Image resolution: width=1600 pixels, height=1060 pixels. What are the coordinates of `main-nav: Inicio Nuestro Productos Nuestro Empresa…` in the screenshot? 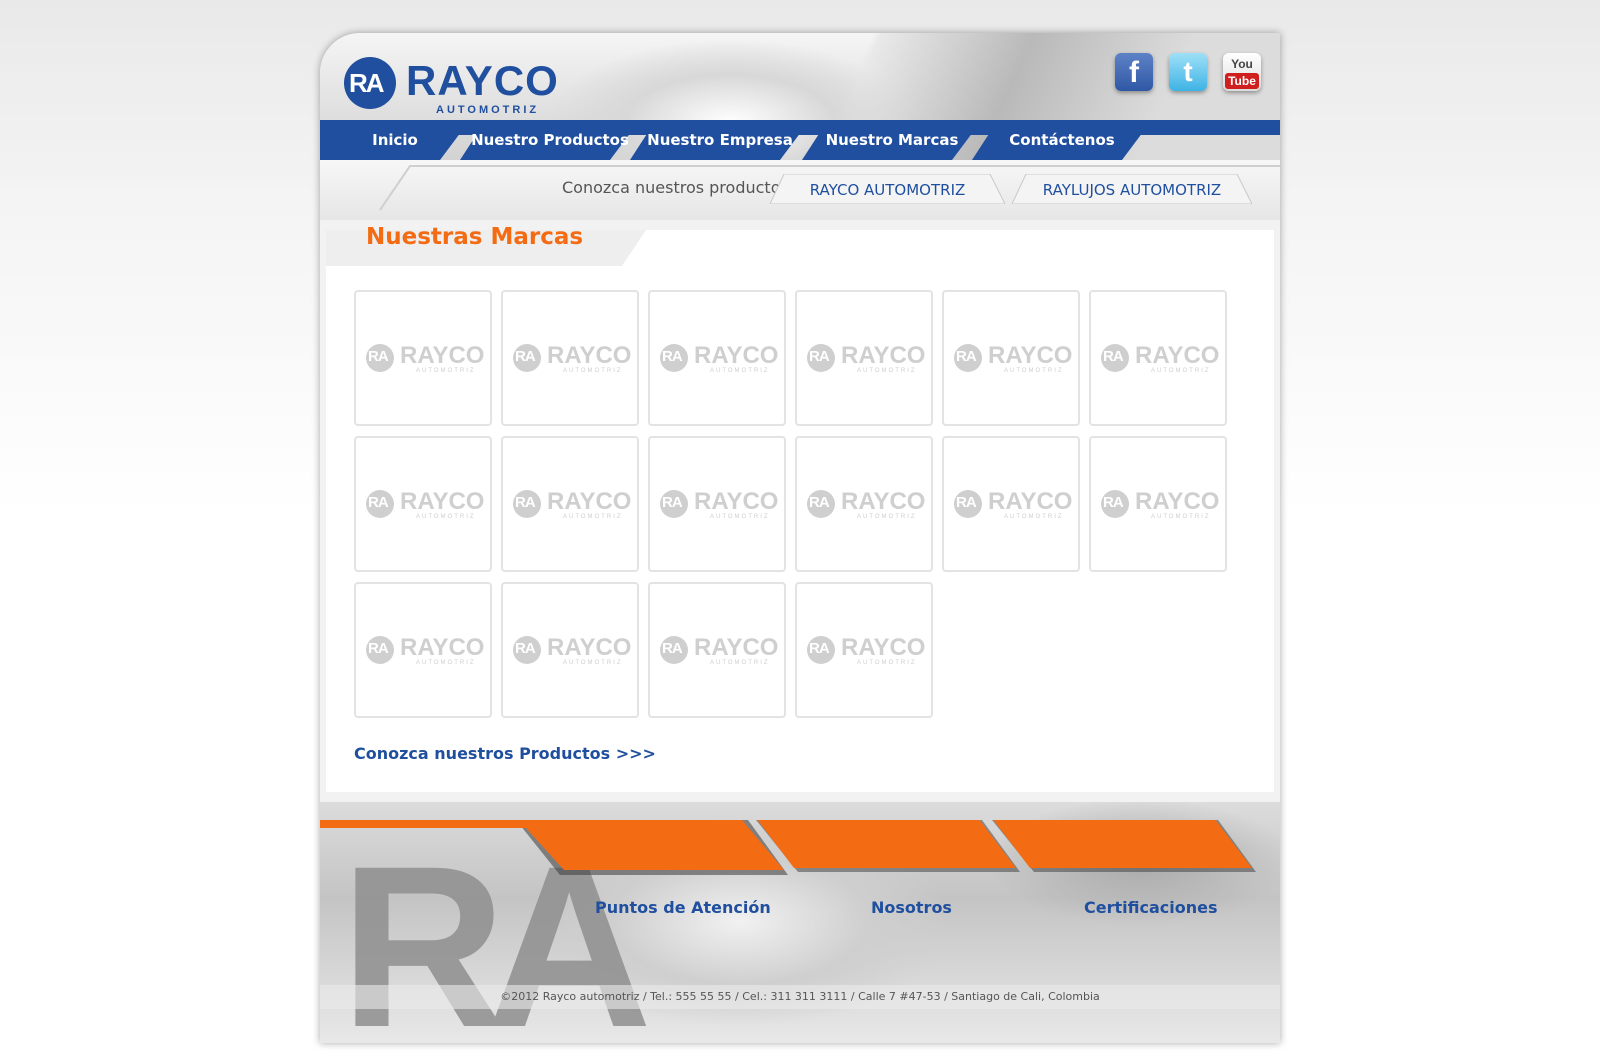 It's located at (800, 140).